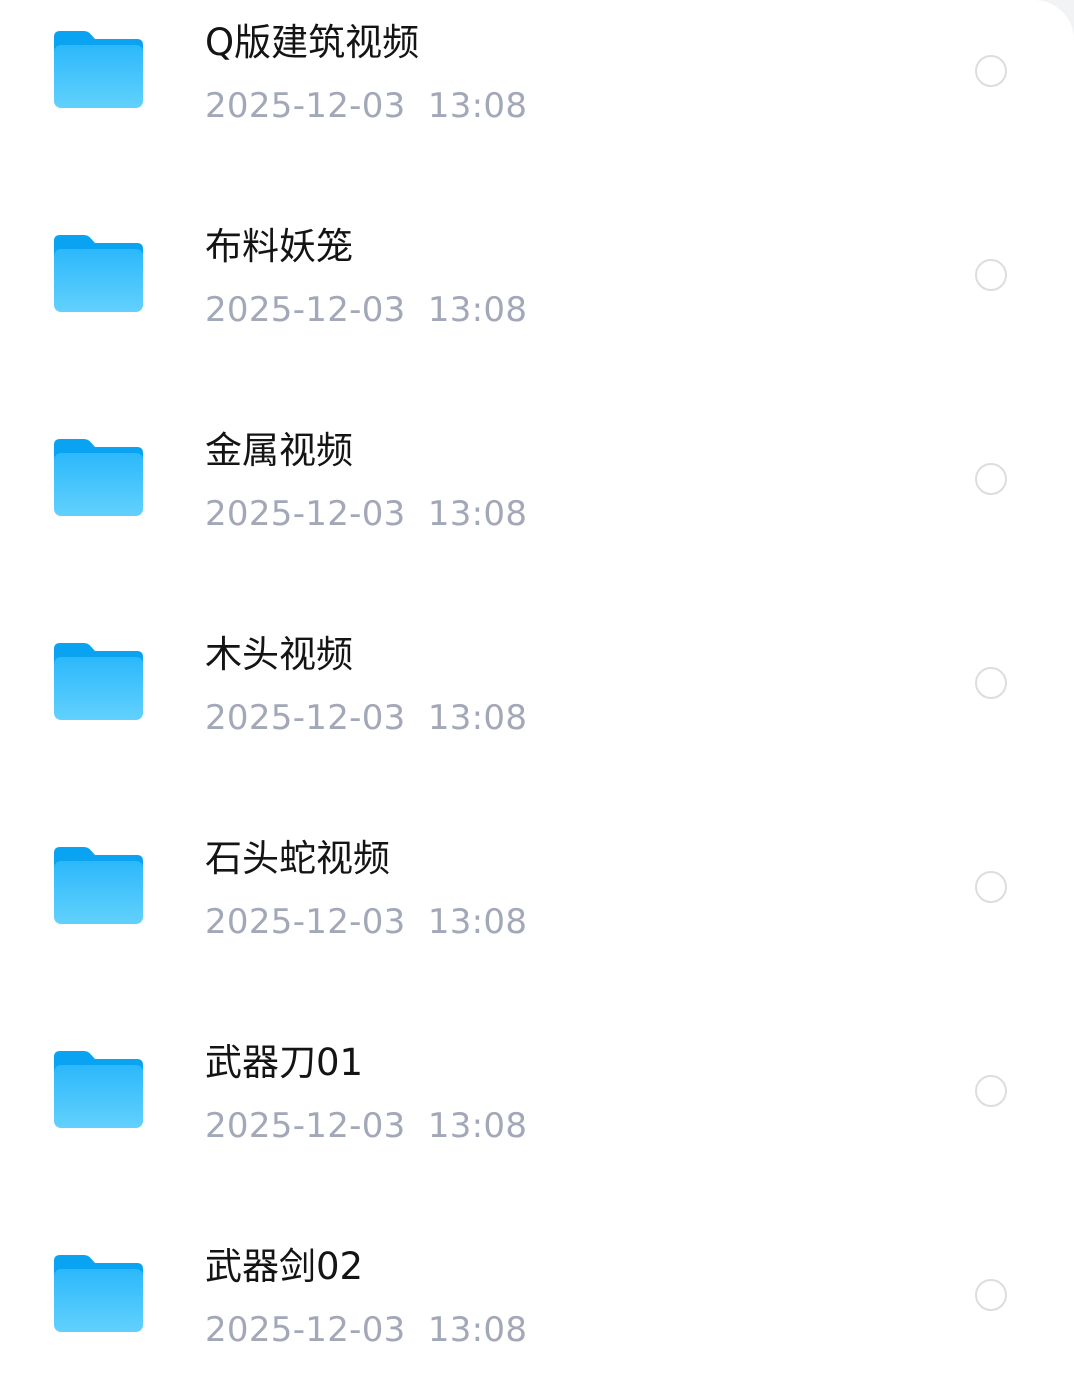  I want to click on file-list-item-3: 木头视频 2025-12-03 13:08, so click(537, 683).